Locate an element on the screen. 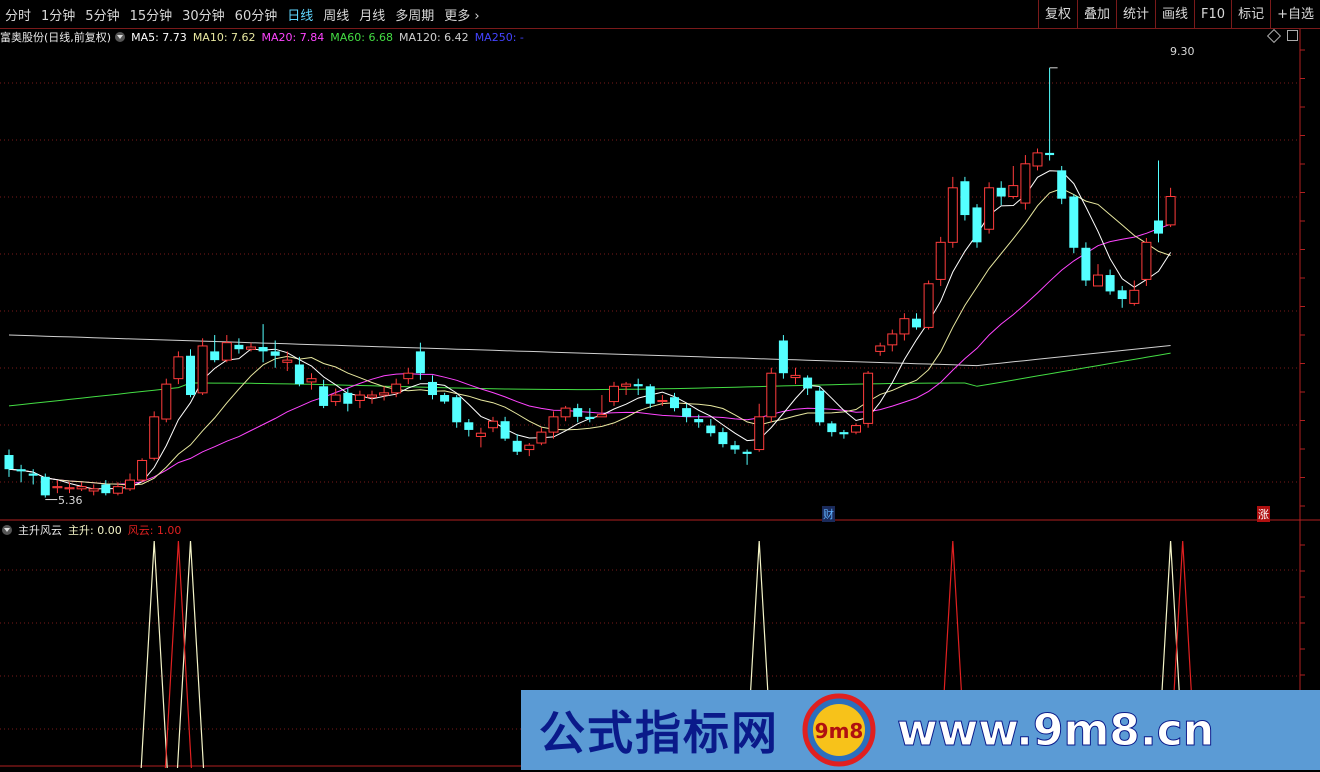 The image size is (1320, 772). watermark-left-text: 公式指标网 is located at coordinates (659, 733).